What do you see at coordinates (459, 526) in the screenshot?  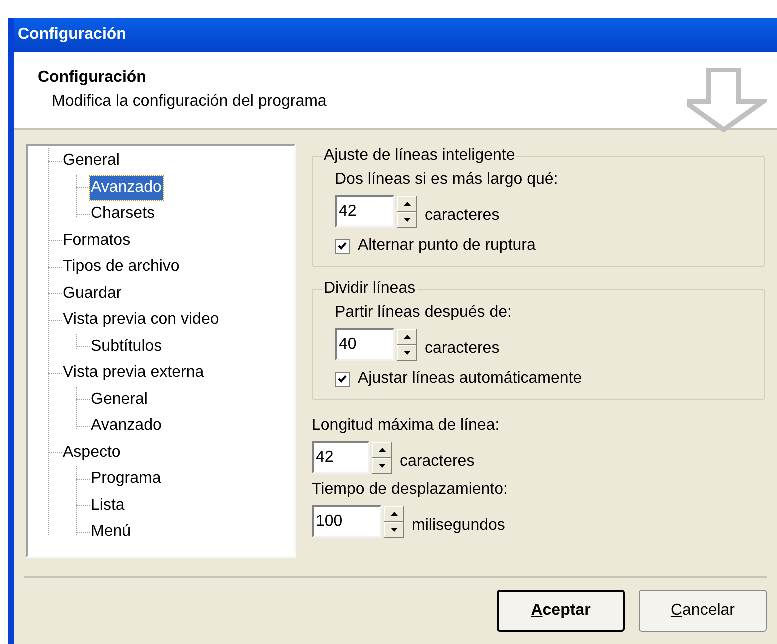 I see `unit-label: milisegundos` at bounding box center [459, 526].